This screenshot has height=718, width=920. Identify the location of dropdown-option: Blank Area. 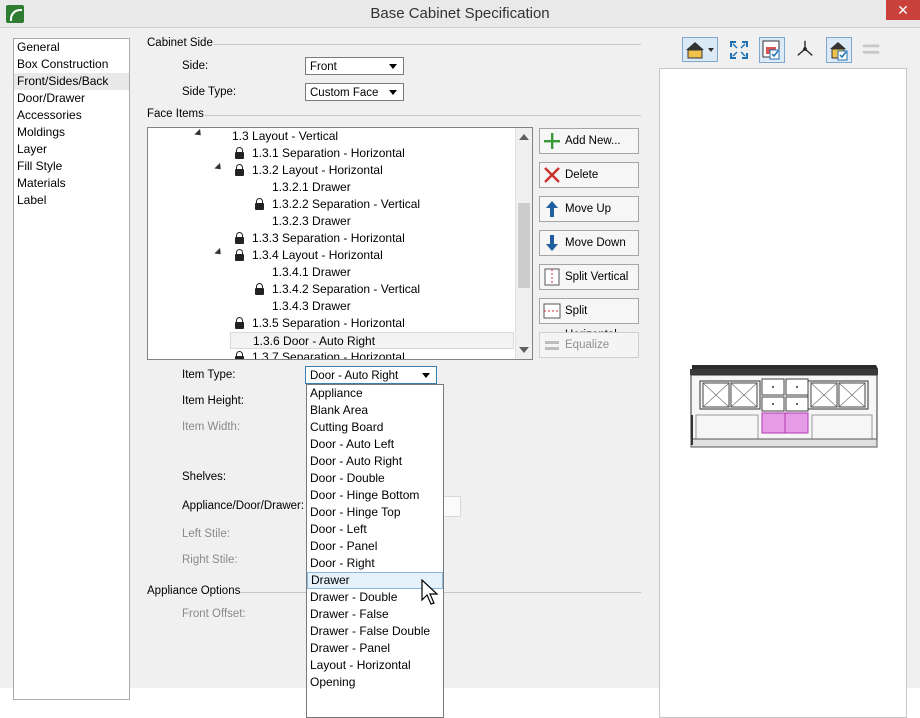
(375, 410).